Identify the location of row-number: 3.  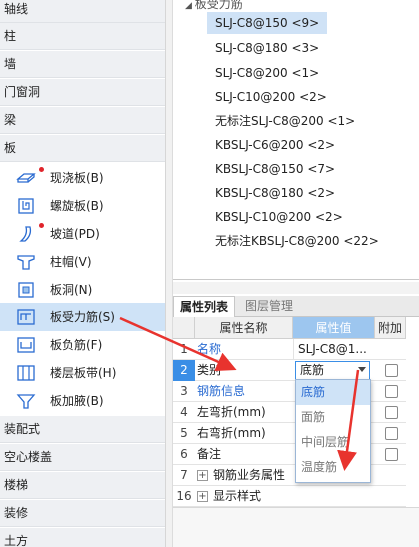
(184, 391).